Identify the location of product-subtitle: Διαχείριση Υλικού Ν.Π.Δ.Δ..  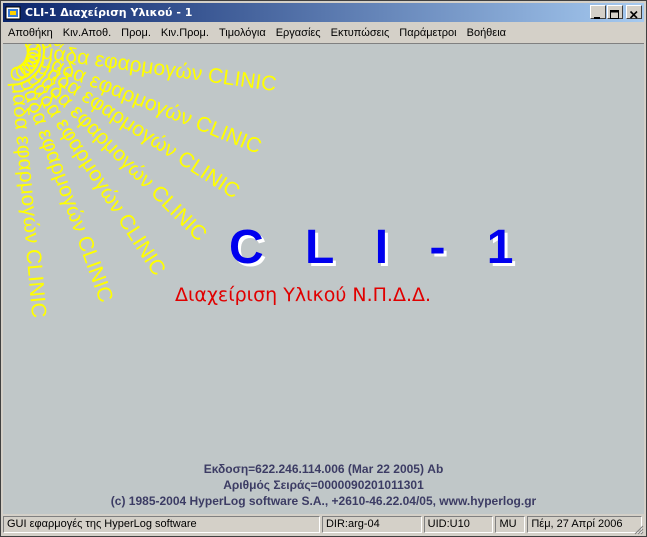
(303, 295).